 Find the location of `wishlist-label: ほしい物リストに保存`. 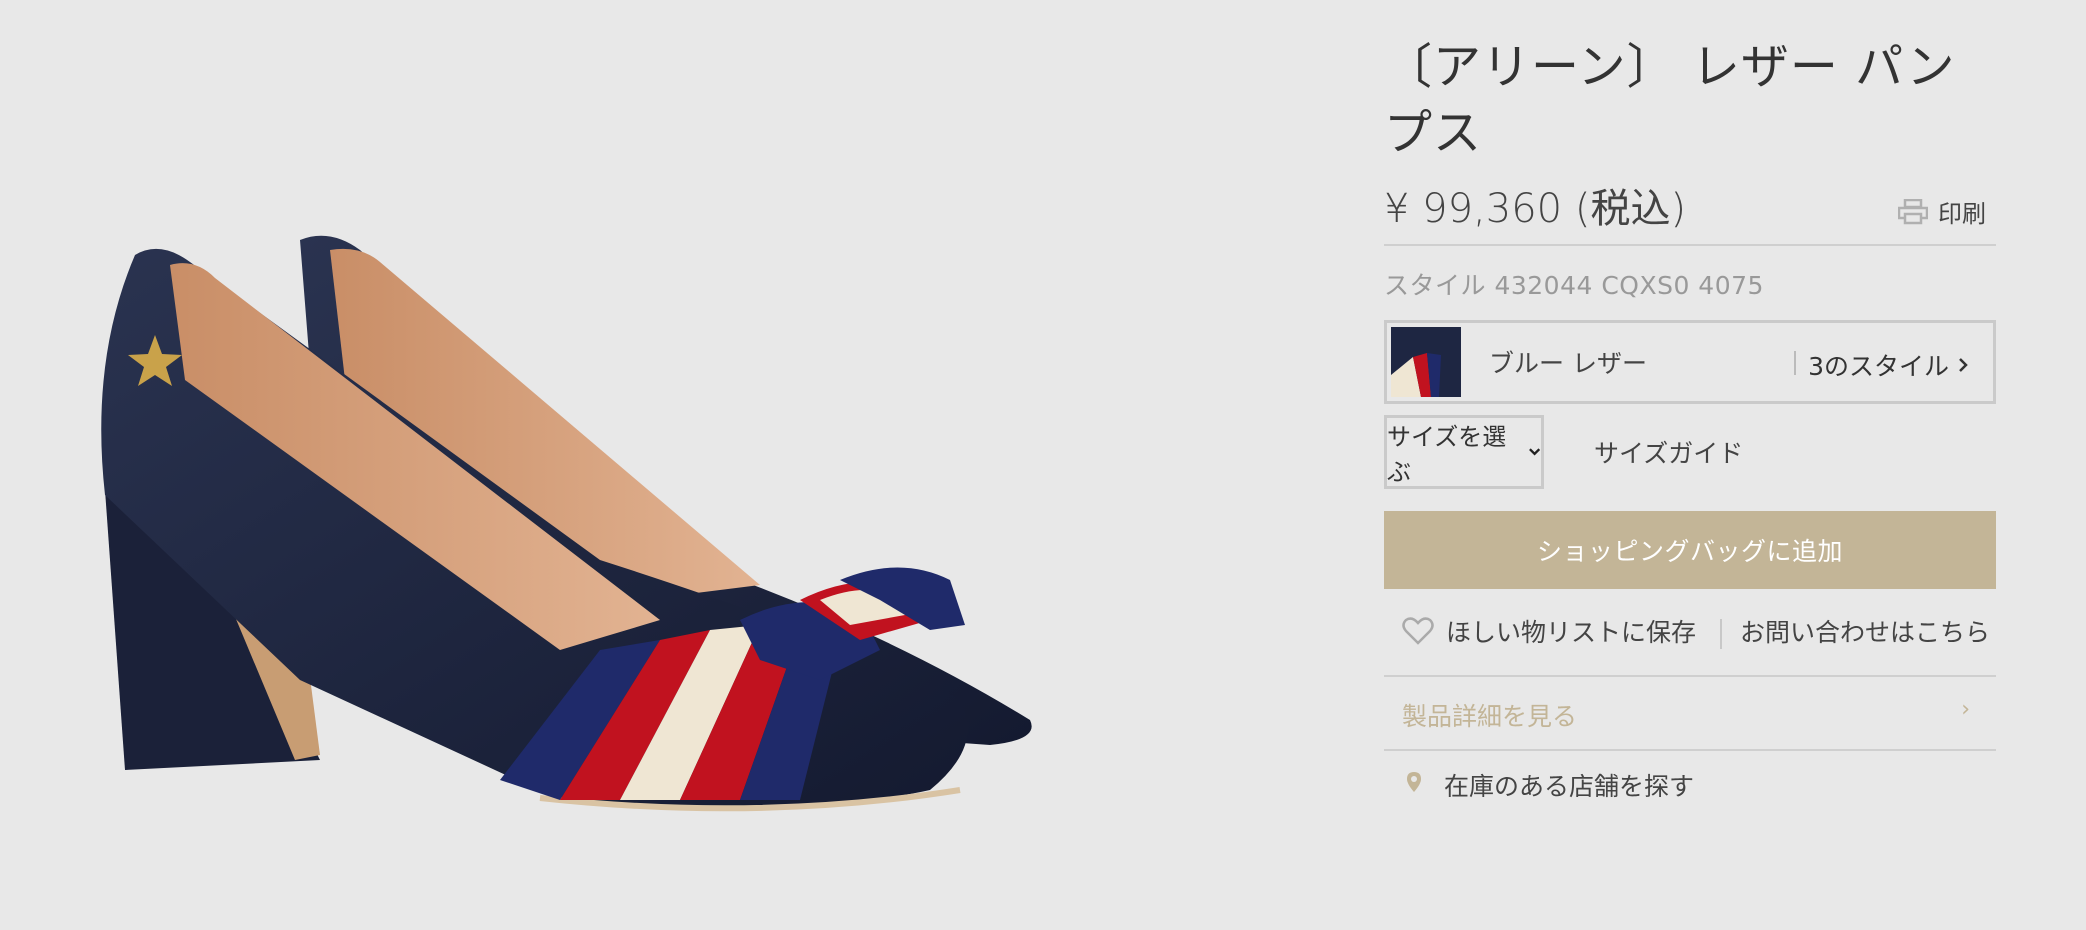

wishlist-label: ほしい物リストに保存 is located at coordinates (1571, 632).